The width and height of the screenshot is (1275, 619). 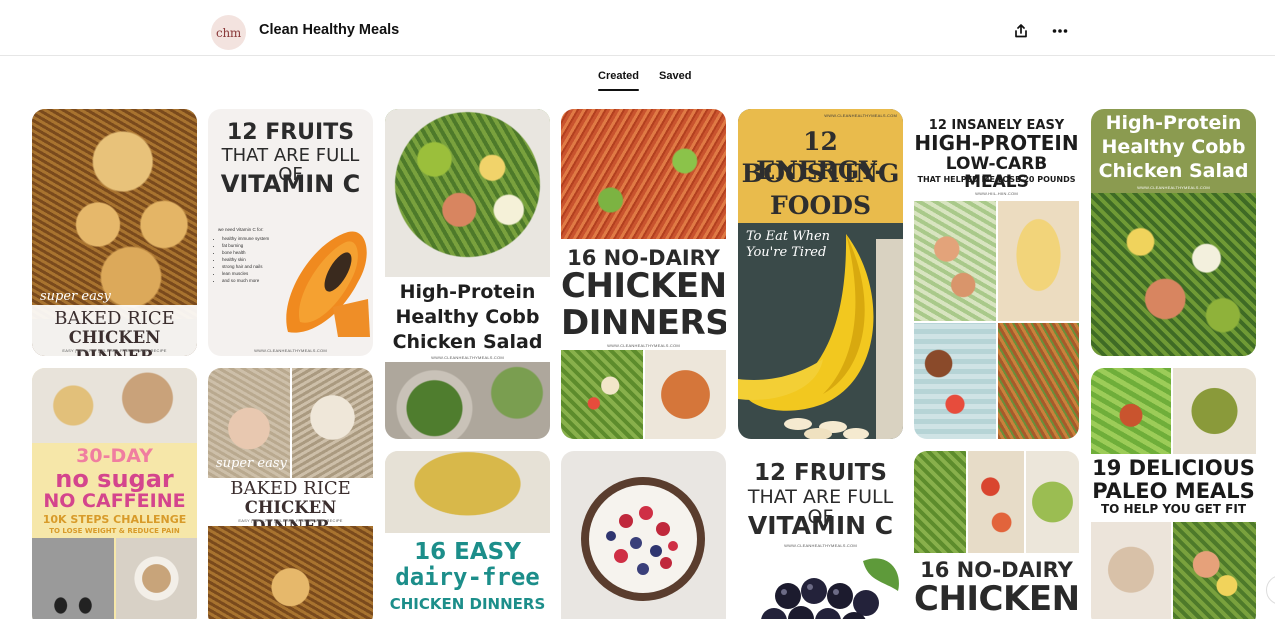 I want to click on pin-title-line3: TO HELP YOU GET FIT, so click(x=1173, y=509).